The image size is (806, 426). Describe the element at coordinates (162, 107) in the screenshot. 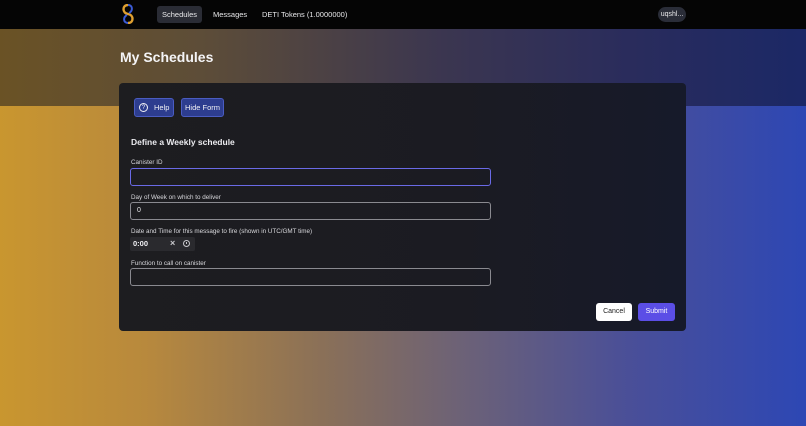

I see `help-button-label: Help` at that location.